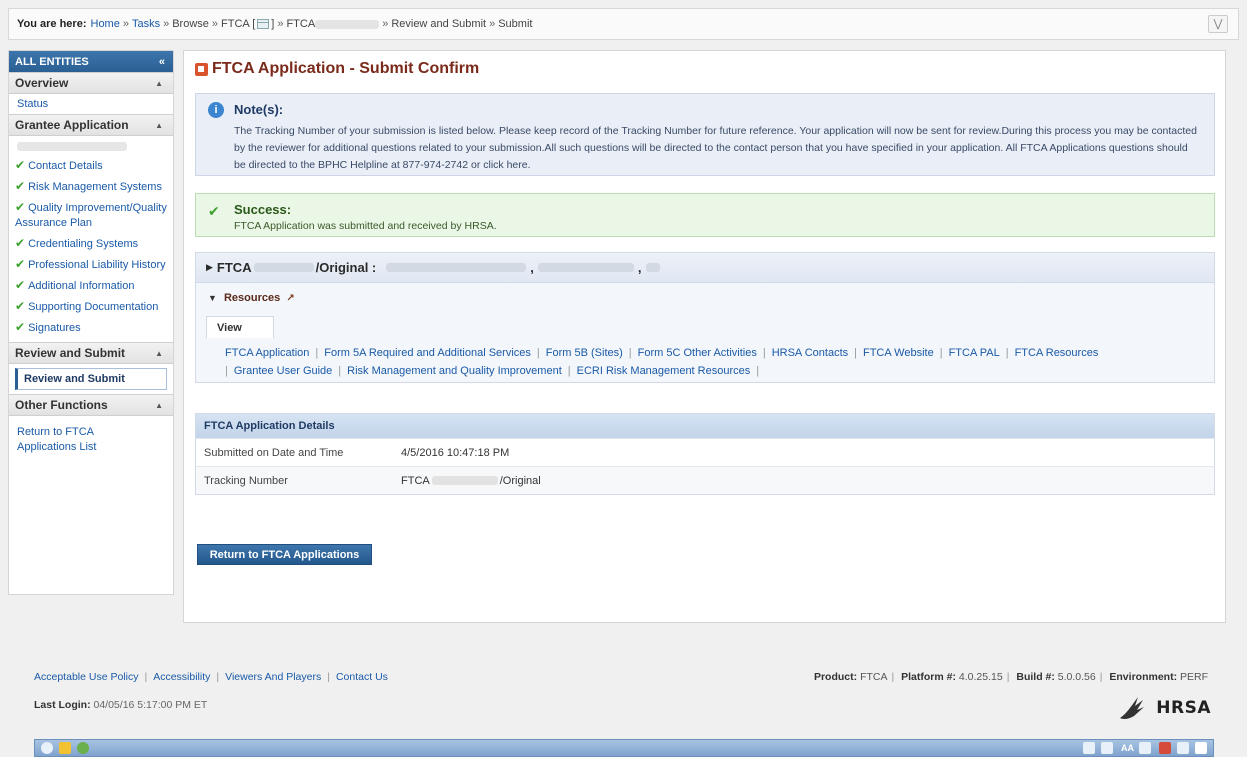 Image resolution: width=1247 pixels, height=757 pixels. I want to click on browser-toolbar: AA, so click(624, 748).